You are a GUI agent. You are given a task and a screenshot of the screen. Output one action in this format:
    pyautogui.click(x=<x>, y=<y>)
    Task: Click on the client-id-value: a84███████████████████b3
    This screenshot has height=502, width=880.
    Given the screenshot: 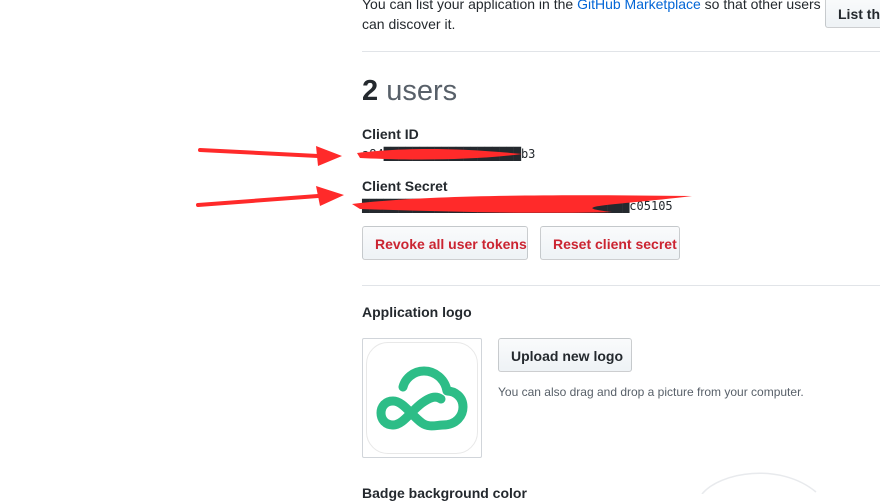 What is the action you would take?
    pyautogui.click(x=449, y=154)
    